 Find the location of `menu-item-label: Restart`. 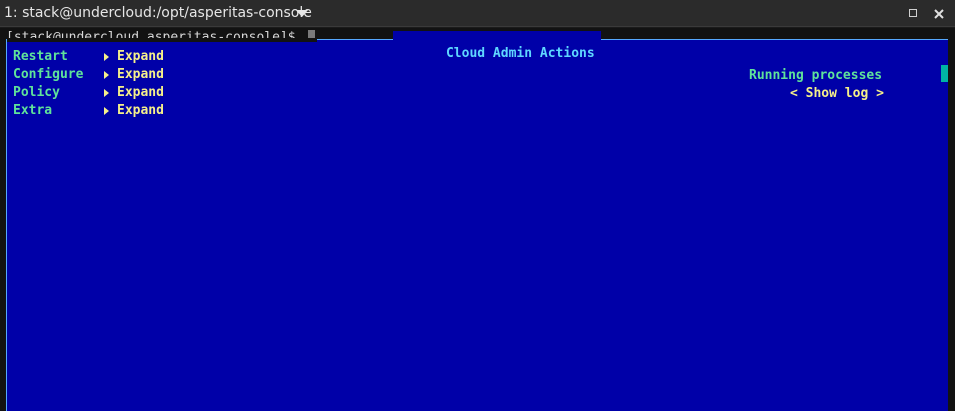

menu-item-label: Restart is located at coordinates (40, 56).